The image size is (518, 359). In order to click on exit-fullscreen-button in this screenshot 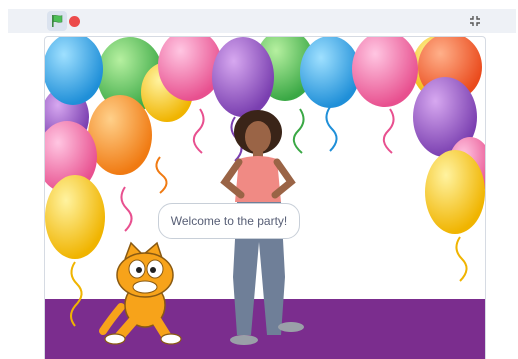, I will do `click(475, 21)`.